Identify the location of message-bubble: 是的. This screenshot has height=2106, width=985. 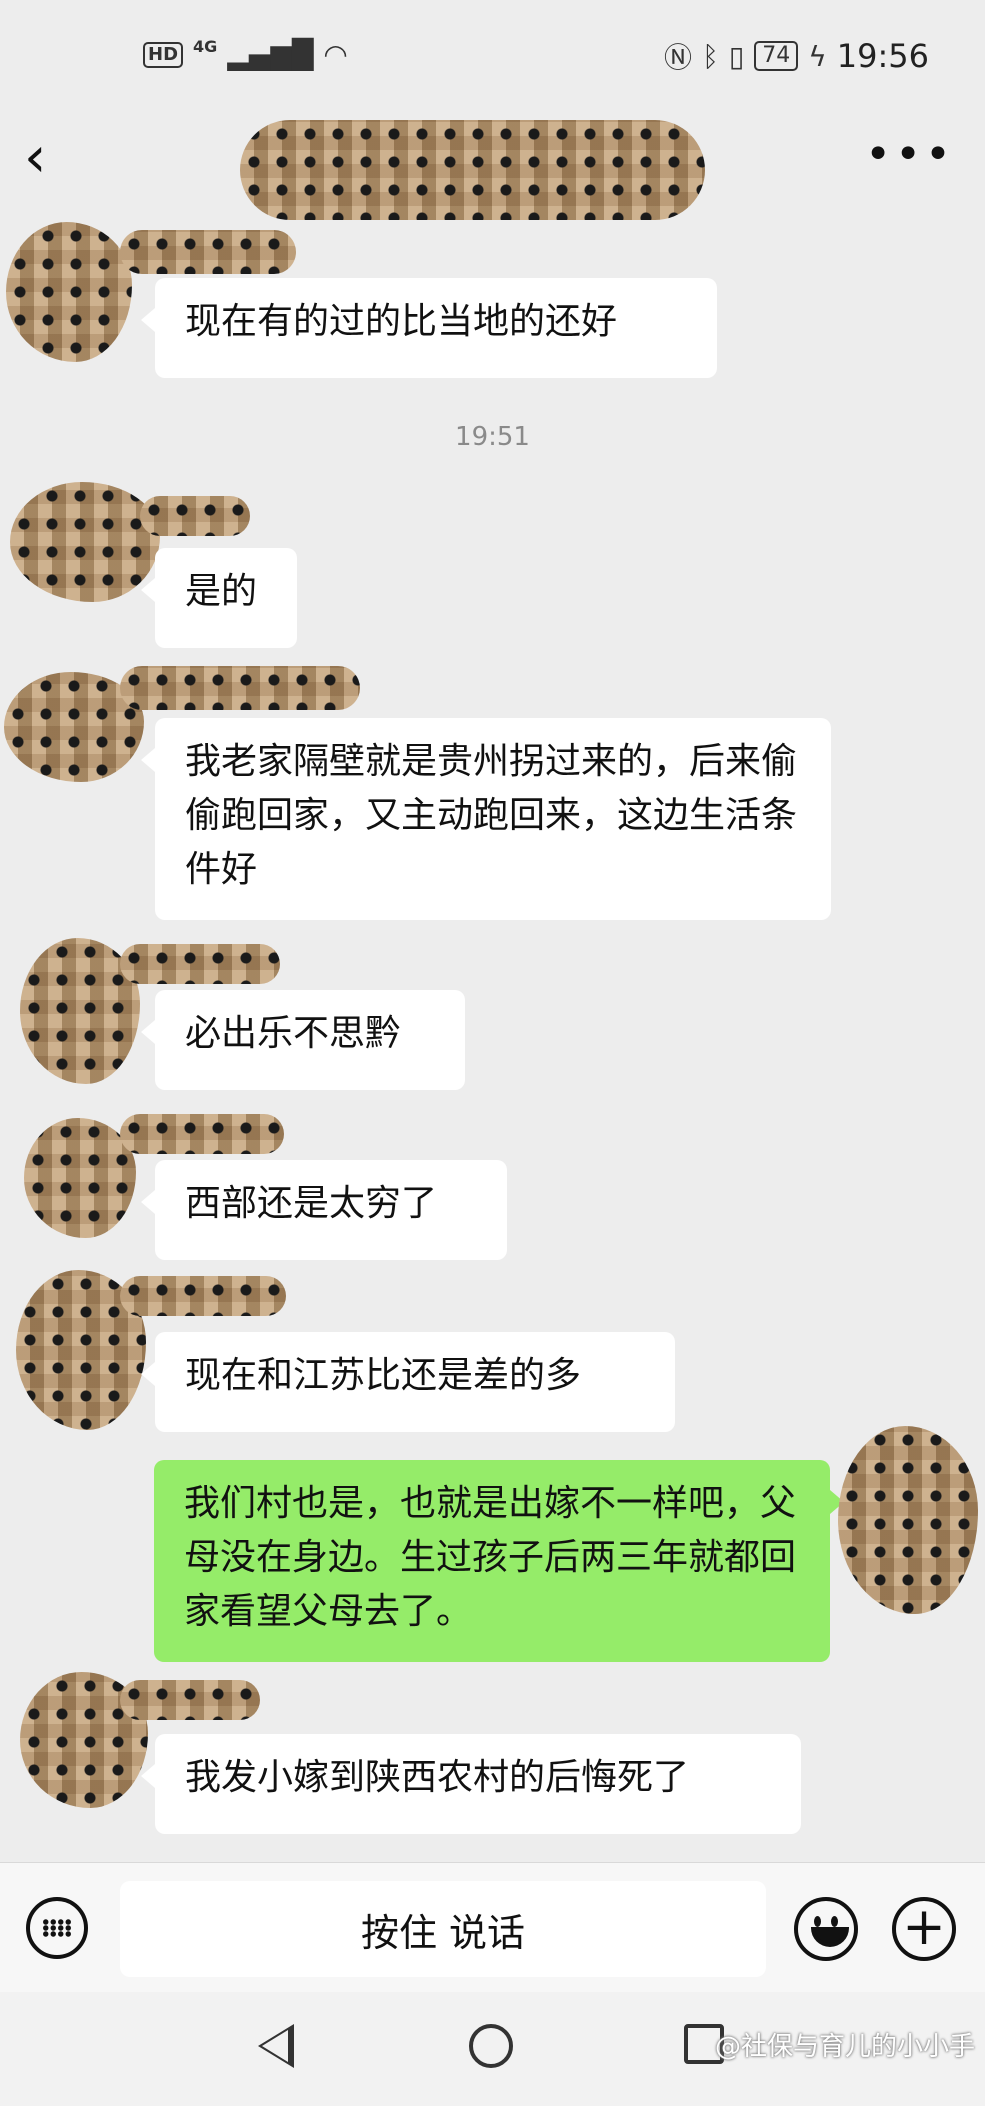
(219, 598).